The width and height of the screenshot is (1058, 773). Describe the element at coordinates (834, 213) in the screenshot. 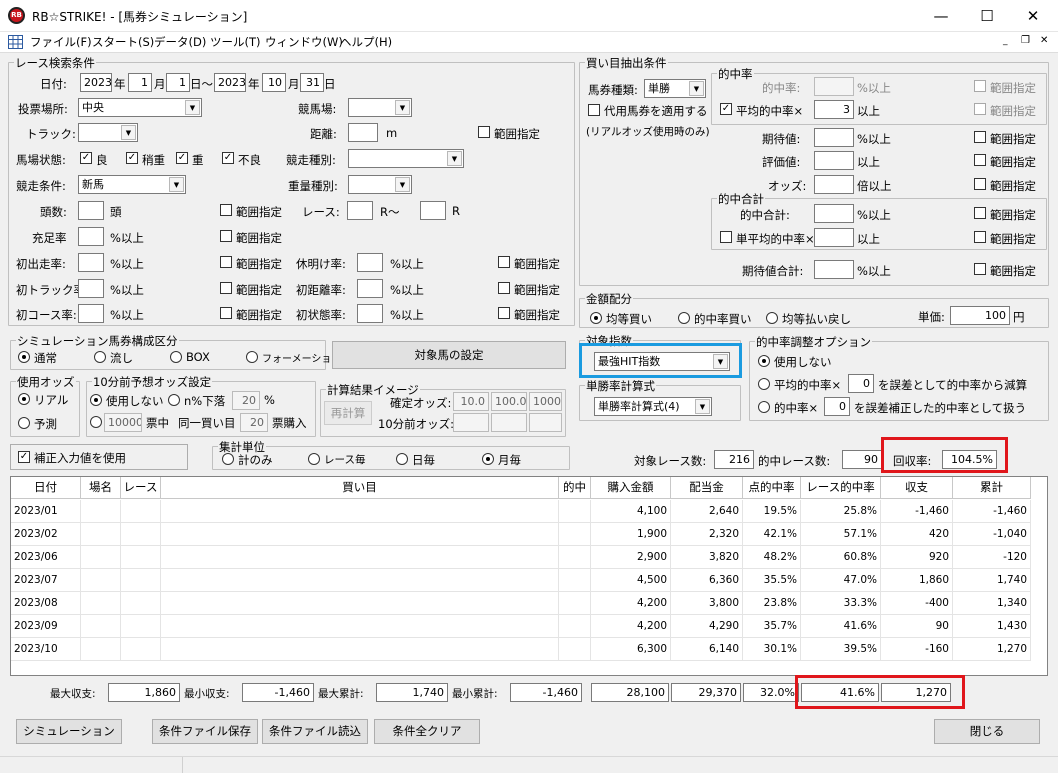

I see `hit-sum-field` at that location.